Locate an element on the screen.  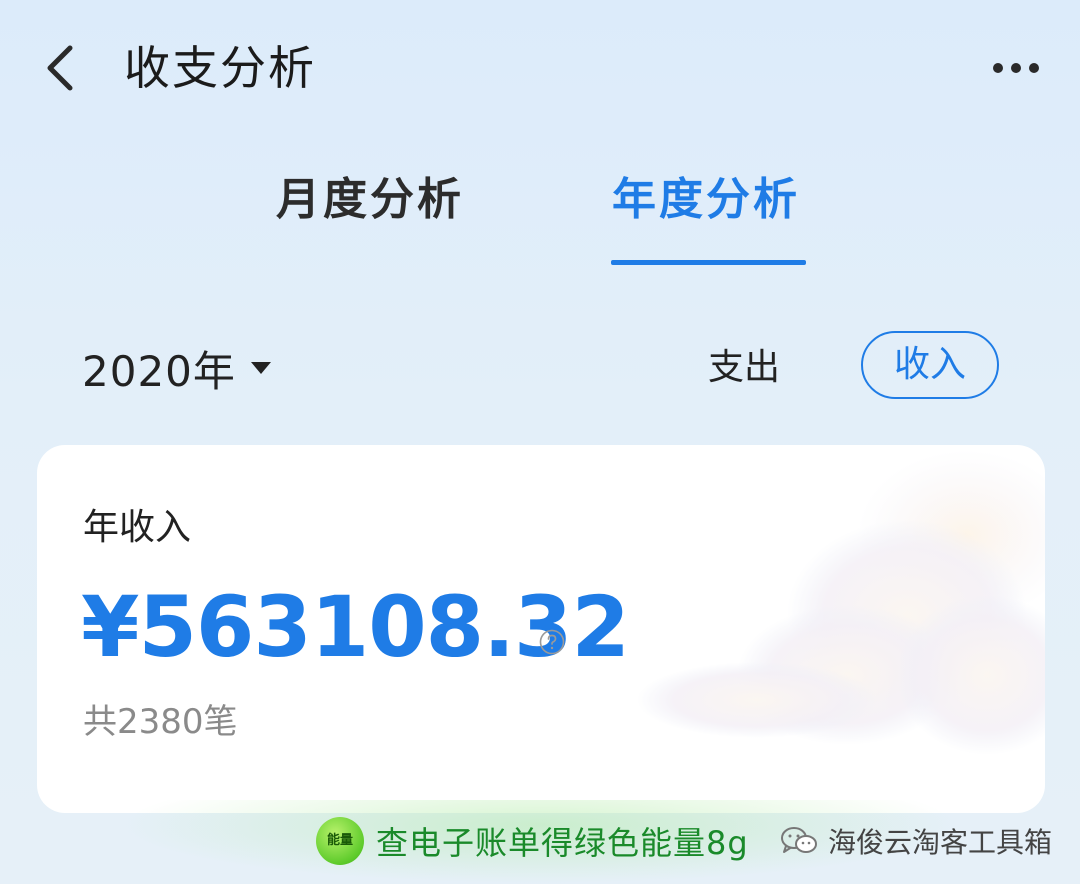
annual-income-label: 年收入 is located at coordinates (137, 527).